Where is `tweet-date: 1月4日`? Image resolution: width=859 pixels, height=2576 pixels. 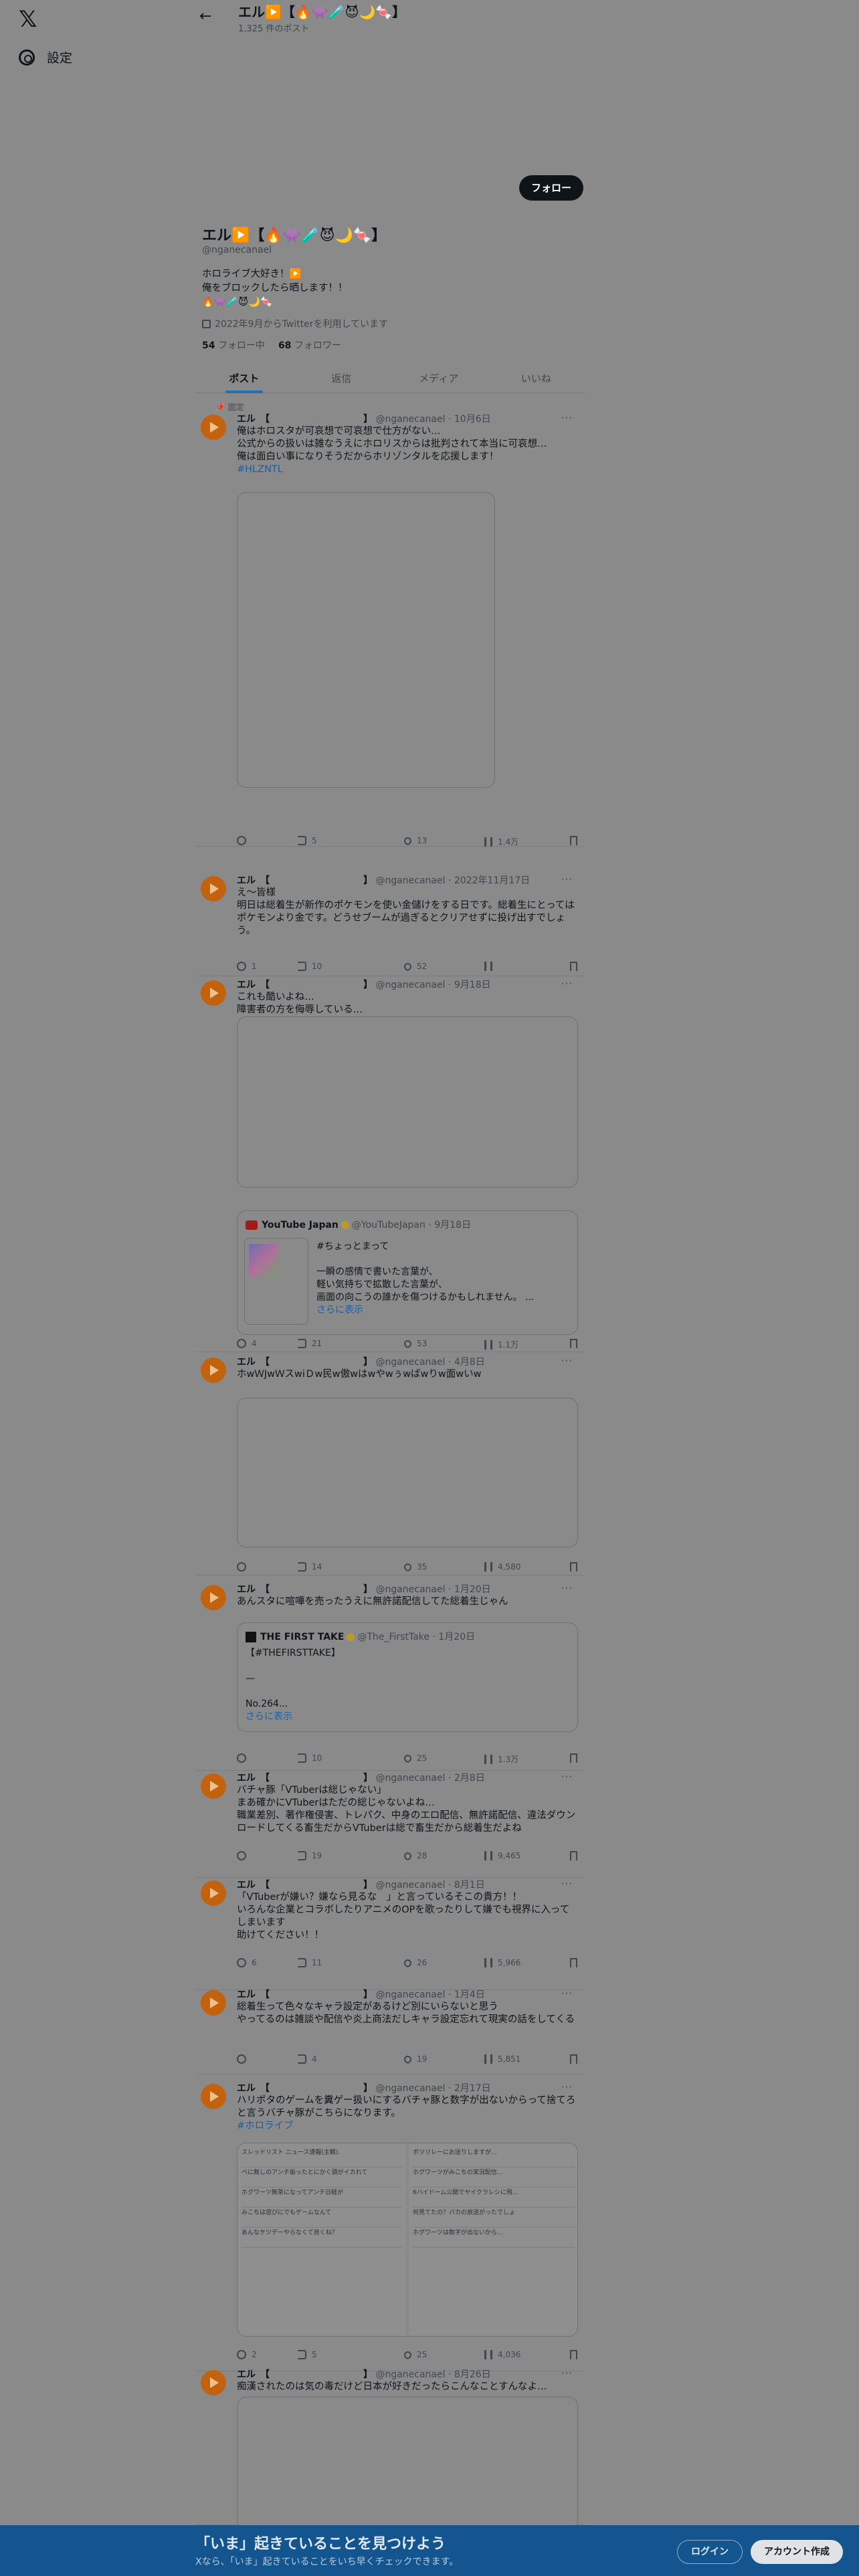 tweet-date: 1月4日 is located at coordinates (470, 1995).